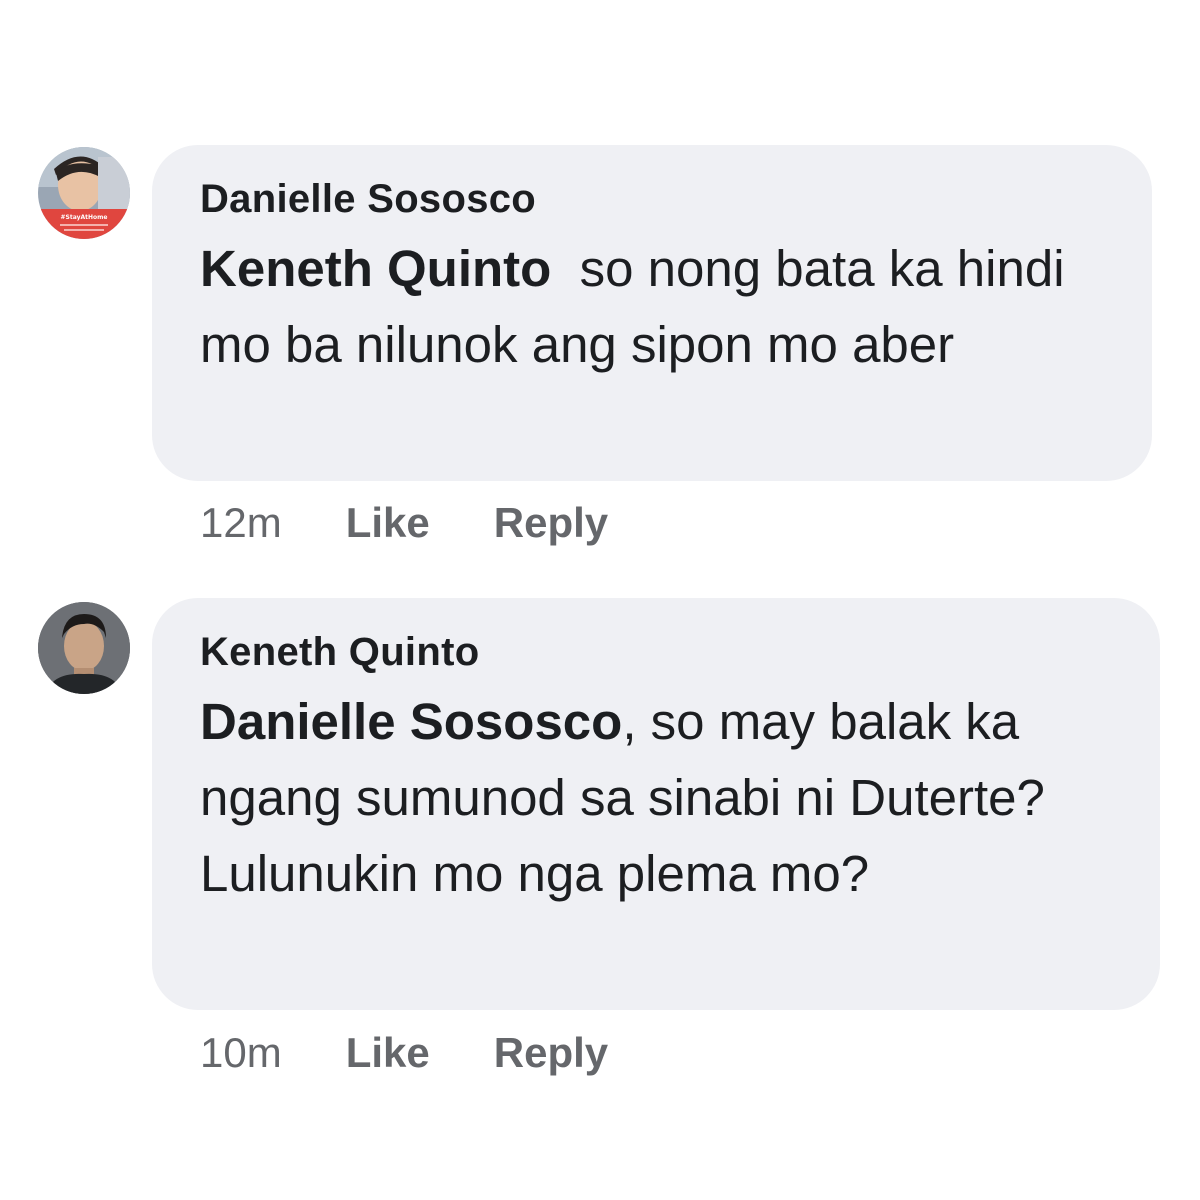 Image resolution: width=1200 pixels, height=1200 pixels. Describe the element at coordinates (84, 217) in the screenshot. I see `avatar-badge-text: #StayAtHome` at that location.